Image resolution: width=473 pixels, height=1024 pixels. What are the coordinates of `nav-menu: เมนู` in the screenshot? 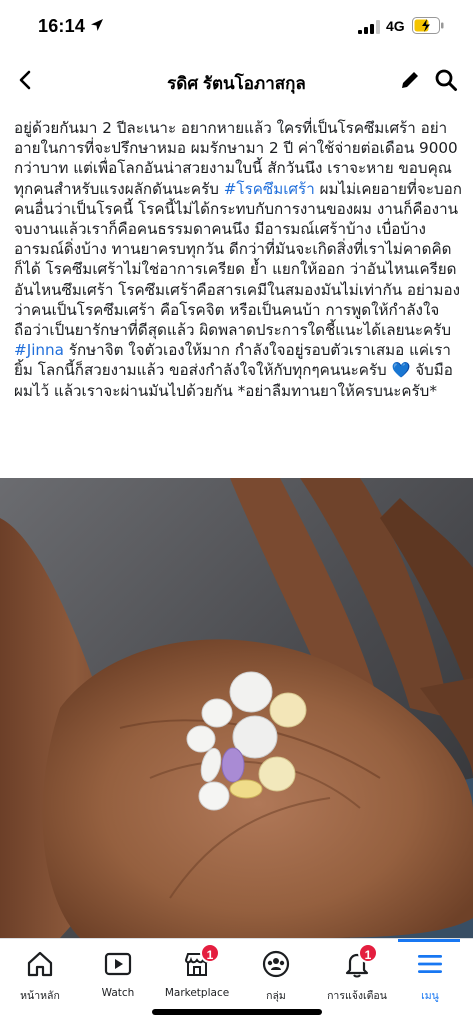 It's located at (430, 974).